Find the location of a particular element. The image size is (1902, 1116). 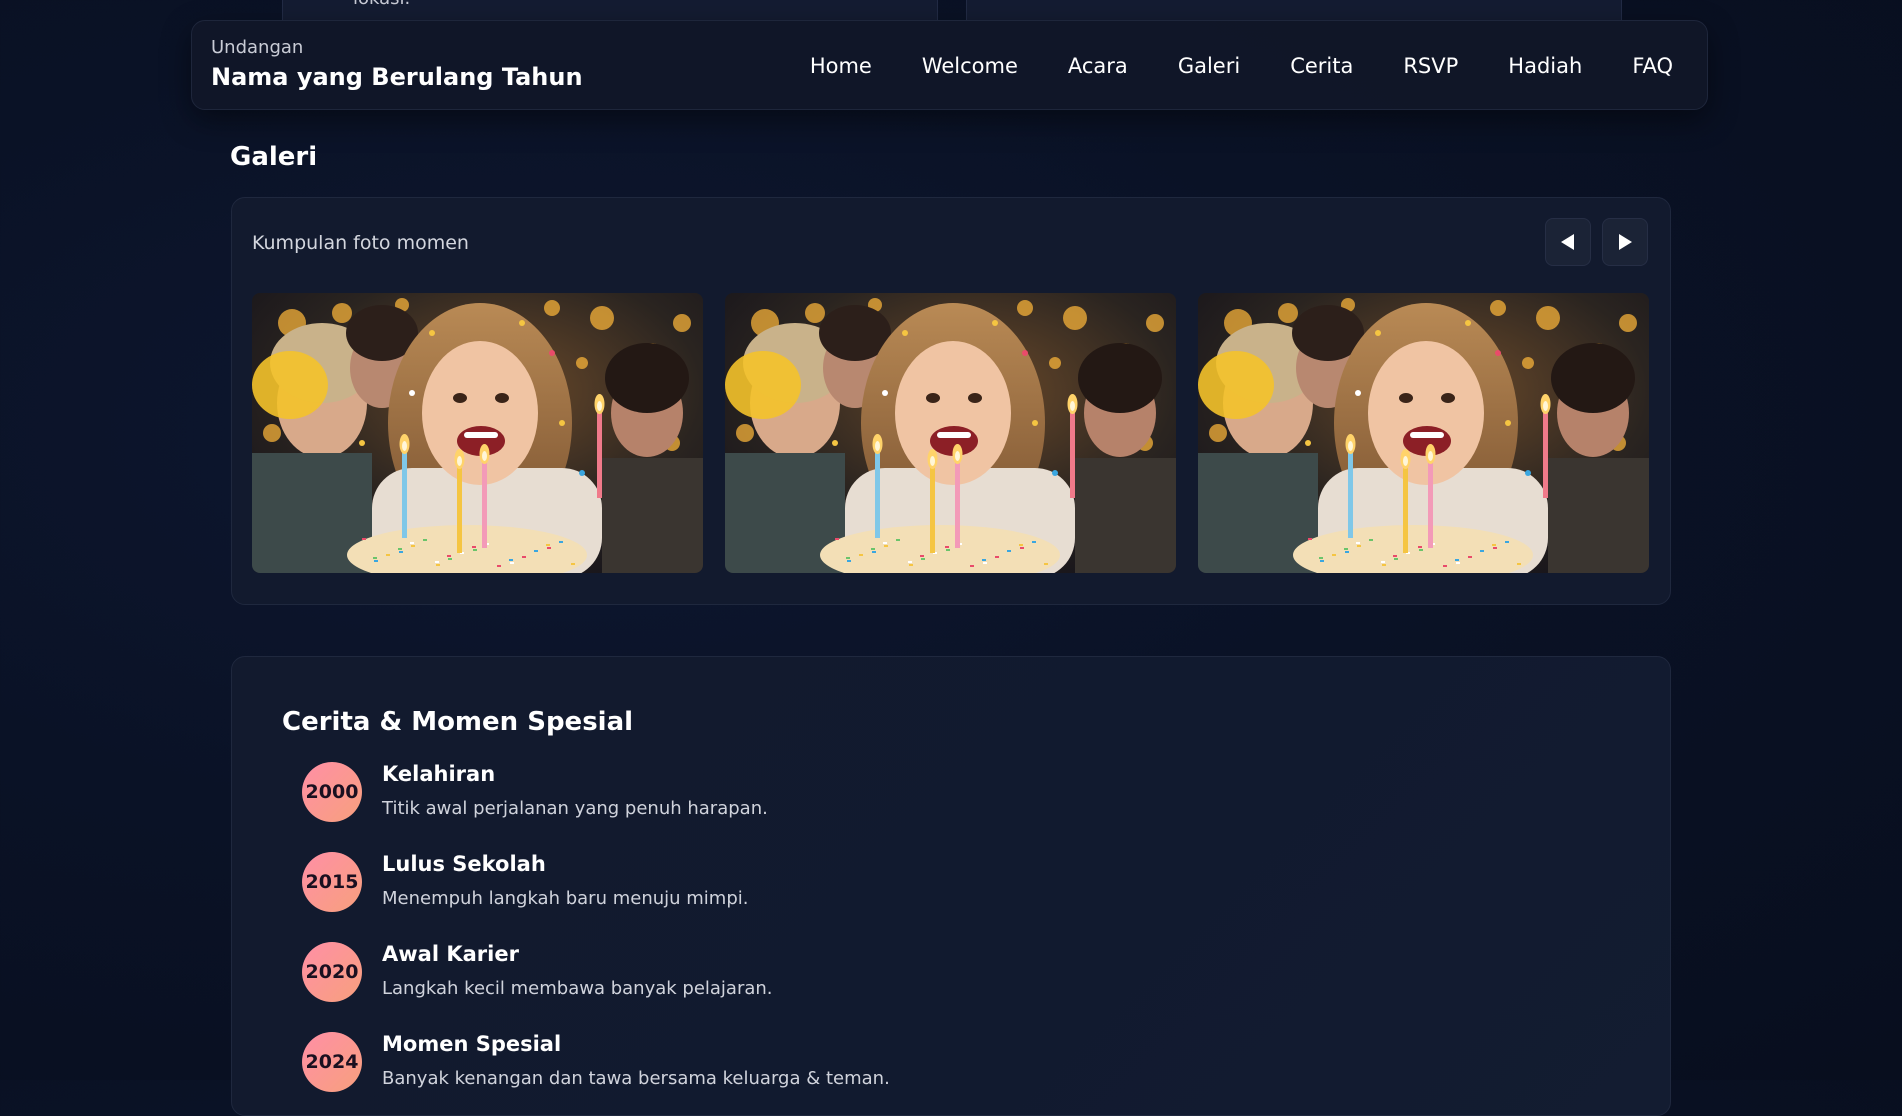

year-badge: 2015 is located at coordinates (332, 882).